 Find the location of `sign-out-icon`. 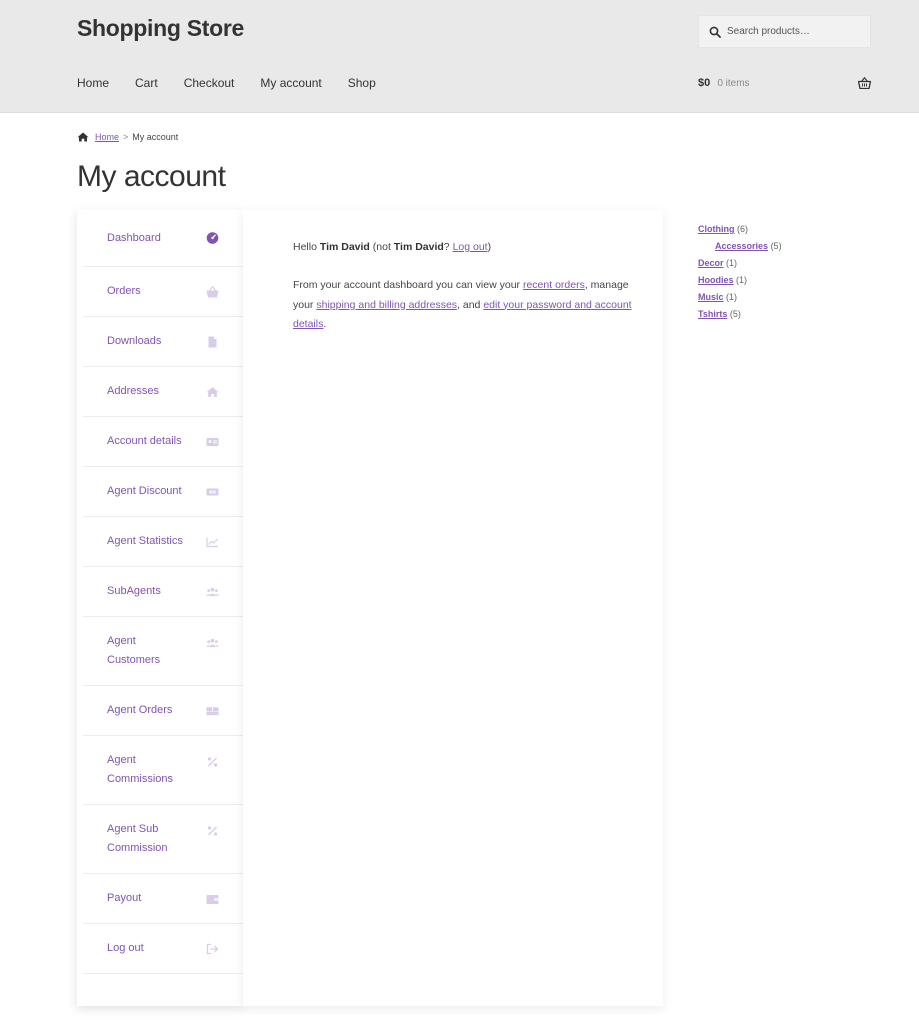

sign-out-icon is located at coordinates (212, 949).